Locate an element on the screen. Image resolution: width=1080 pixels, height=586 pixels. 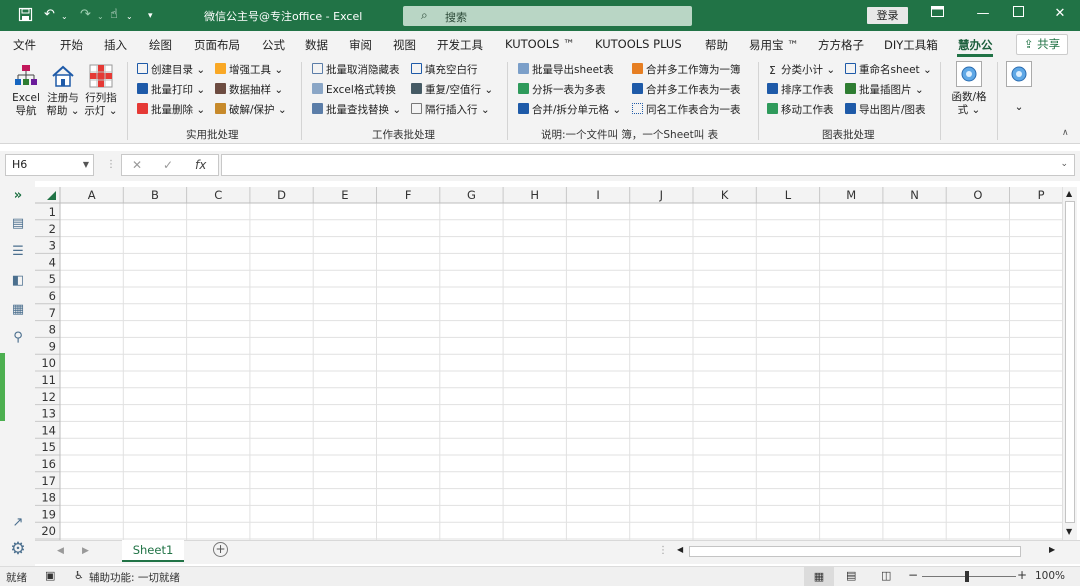
row-header-1: 1 is located at coordinates (52, 212).